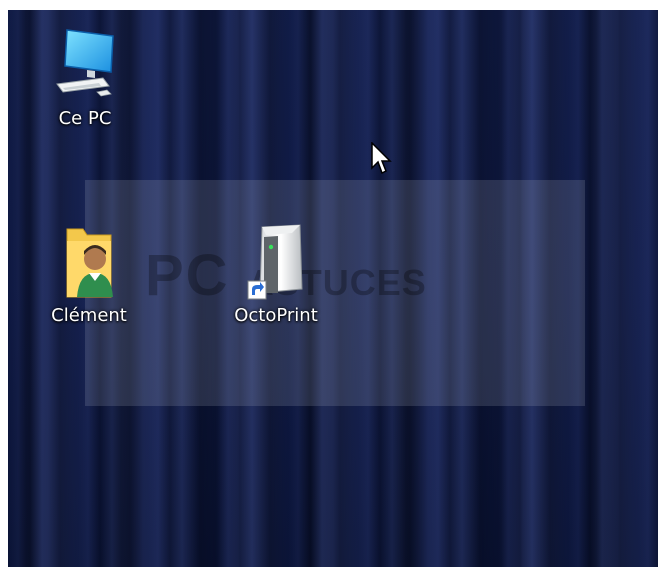 This screenshot has height=570, width=658. I want to click on desktop-icon-label: Clément, so click(89, 315).